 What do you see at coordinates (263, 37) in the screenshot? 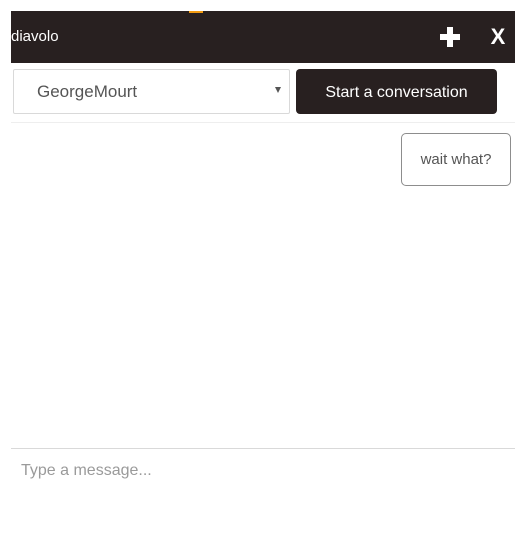
I see `chat-header: diavolo X` at bounding box center [263, 37].